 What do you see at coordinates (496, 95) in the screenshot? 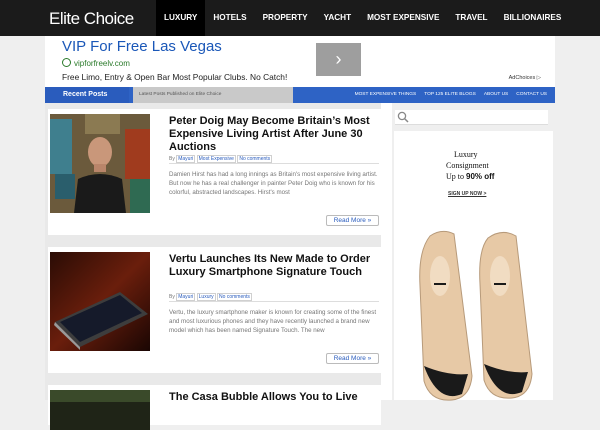
I see `link-about-us: ABOUT US` at bounding box center [496, 95].